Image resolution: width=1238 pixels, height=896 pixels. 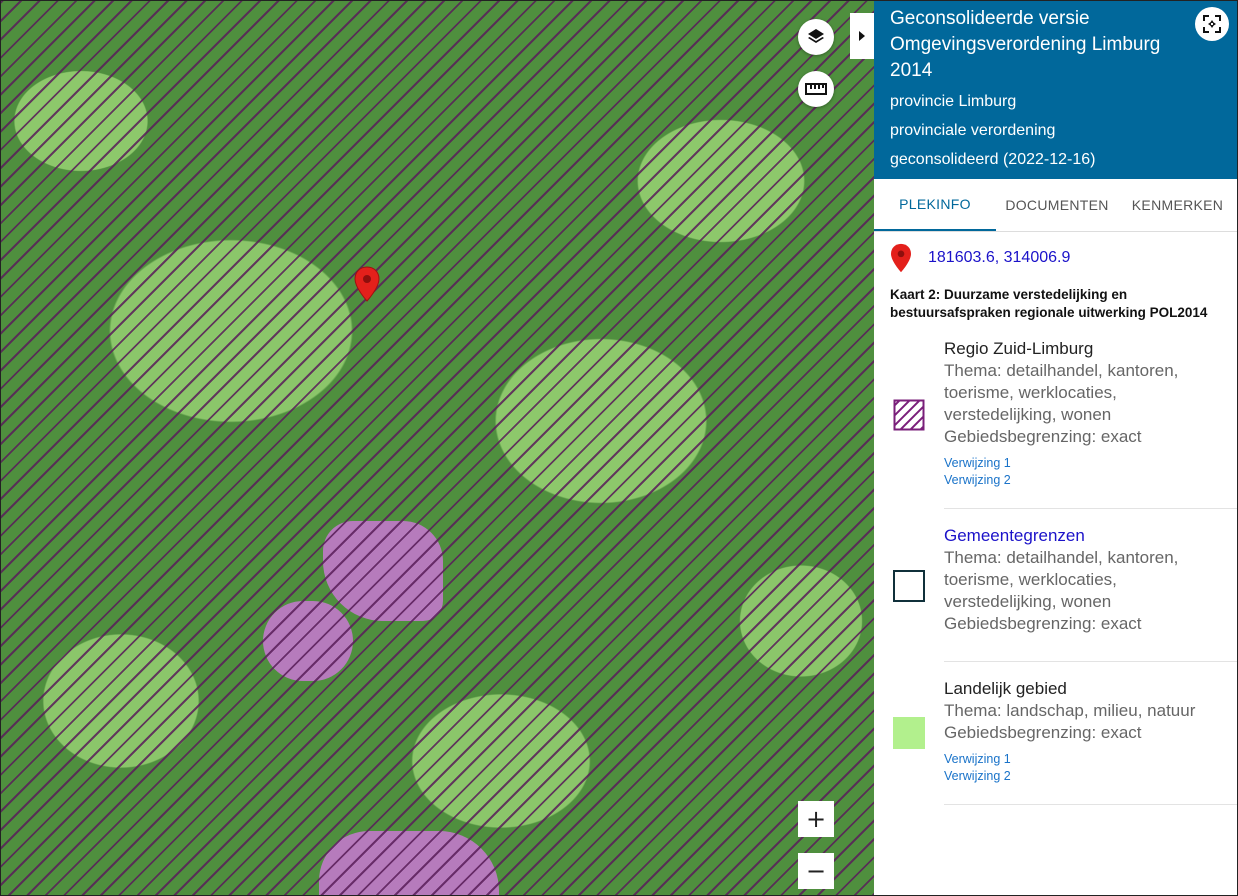 What do you see at coordinates (1177, 205) in the screenshot?
I see `tab-kenmerken: KENMERKEN` at bounding box center [1177, 205].